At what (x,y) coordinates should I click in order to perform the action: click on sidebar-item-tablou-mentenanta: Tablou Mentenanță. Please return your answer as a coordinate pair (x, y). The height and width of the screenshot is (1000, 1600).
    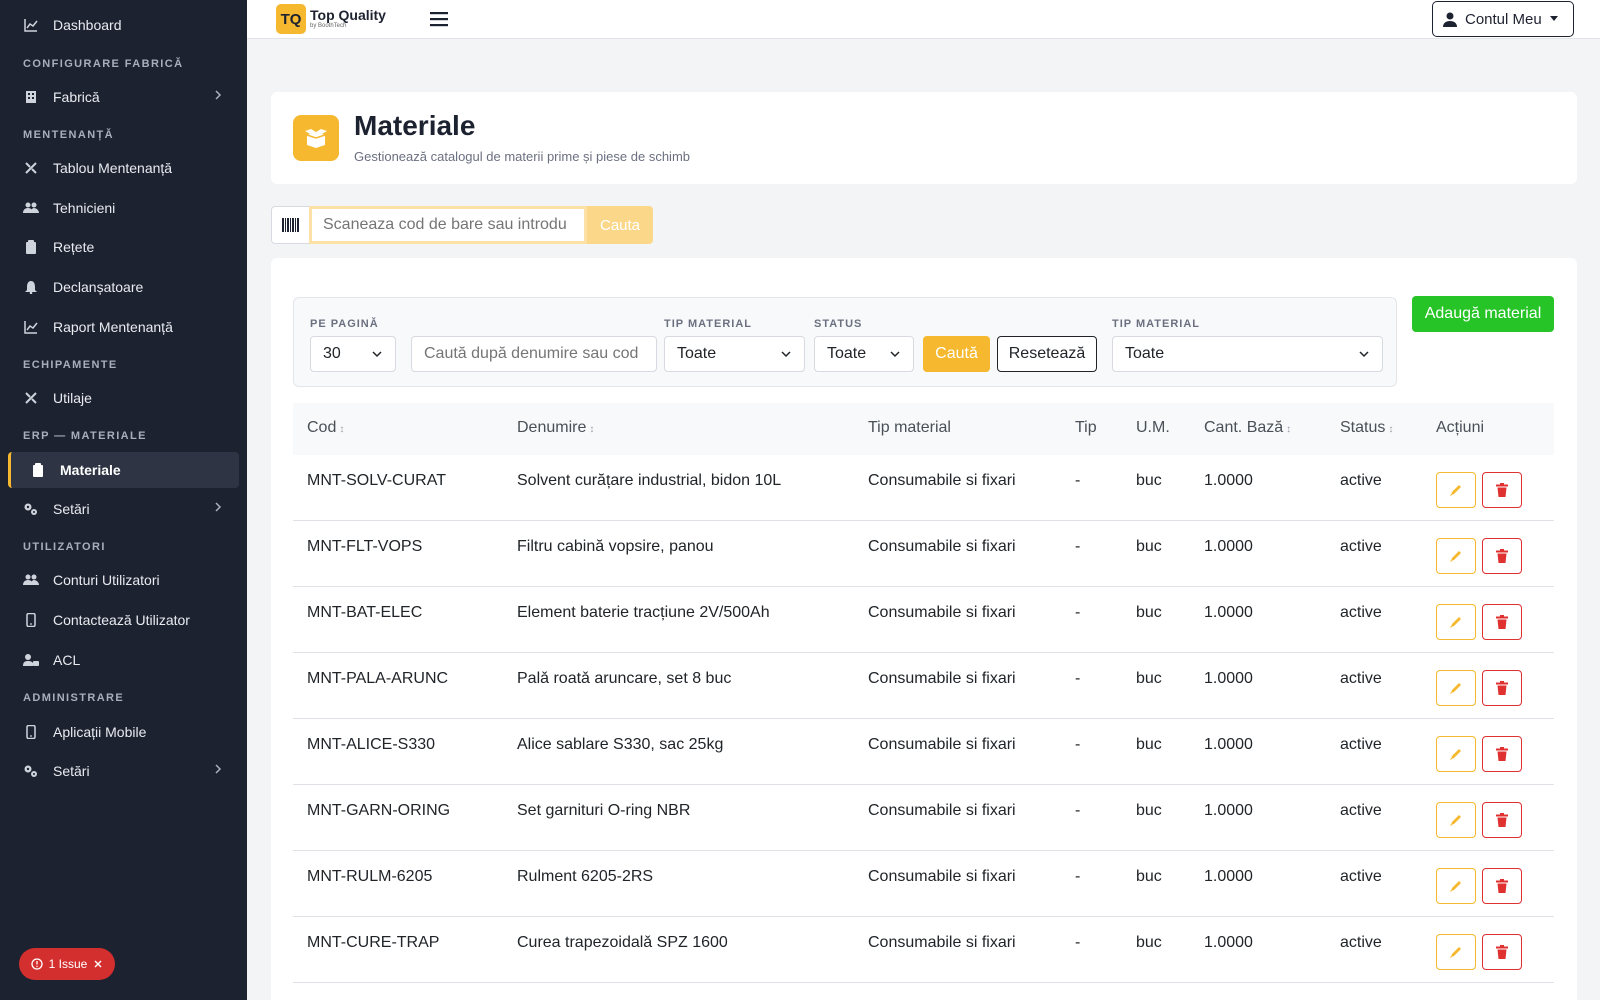
    Looking at the image, I should click on (123, 168).